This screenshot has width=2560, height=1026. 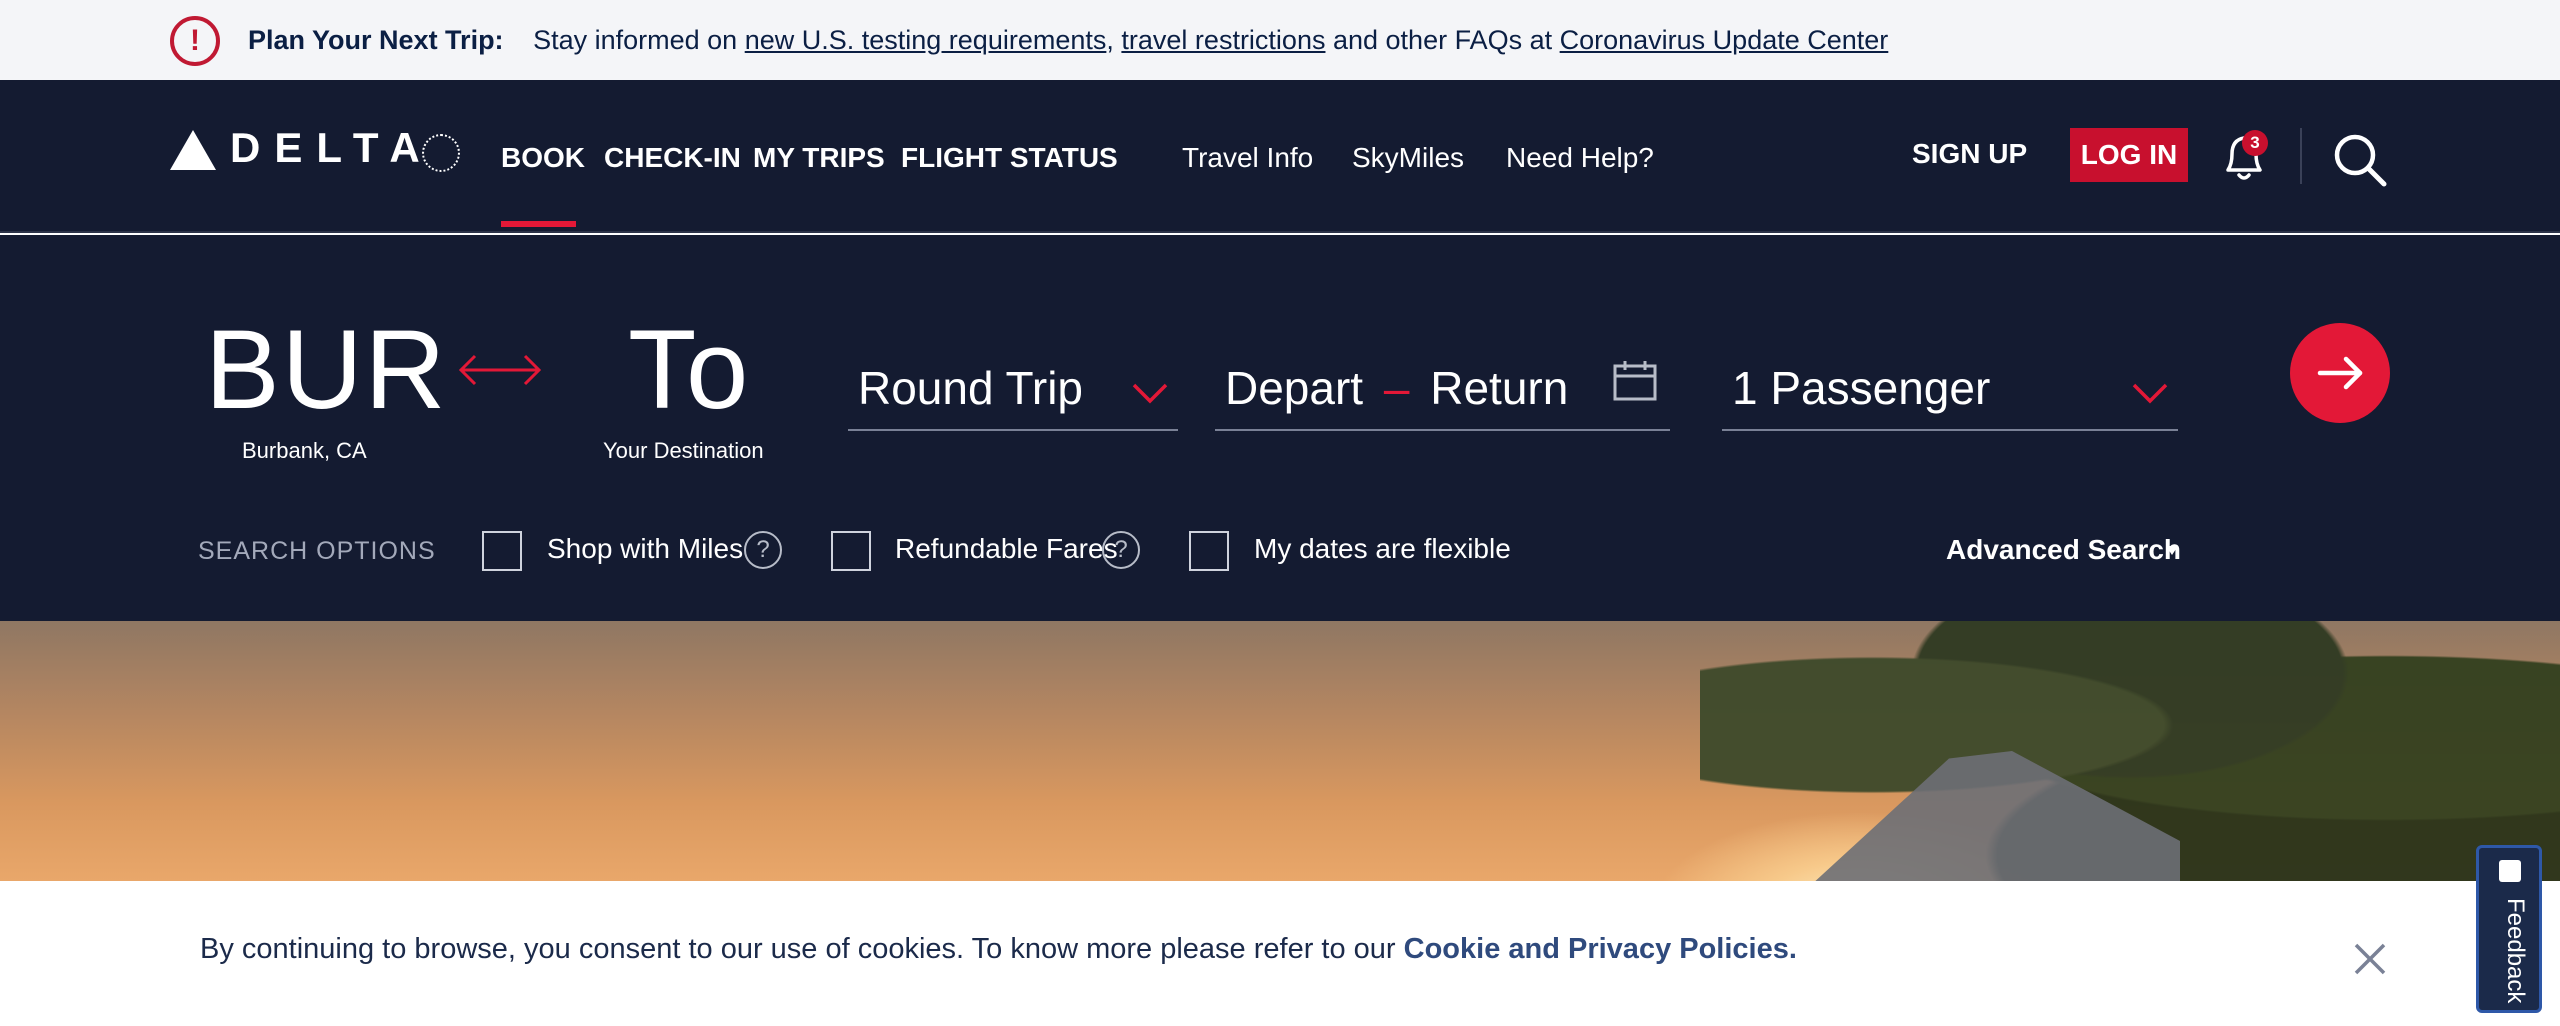 I want to click on passenger-select: 1 Passenger, so click(x=1950, y=393).